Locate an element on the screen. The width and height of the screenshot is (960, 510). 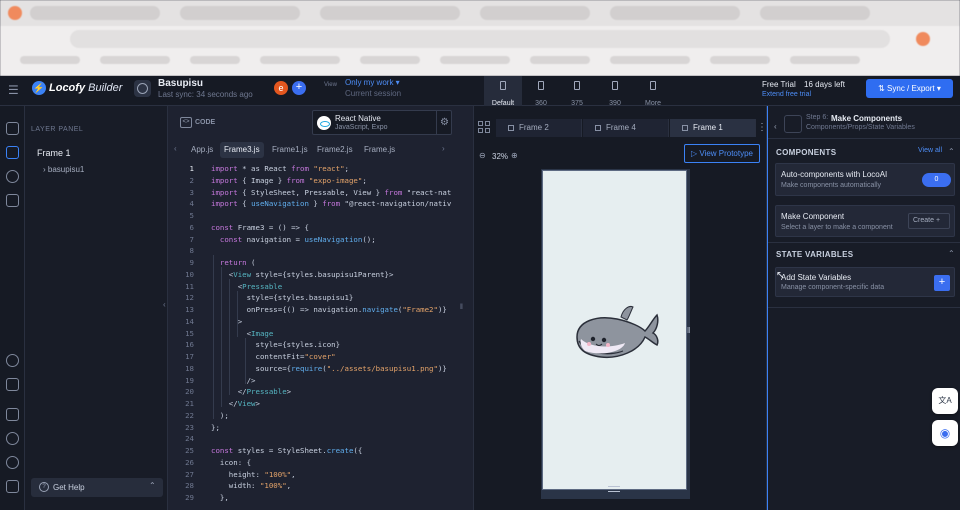
location-icon is located at coordinates (12, 438).